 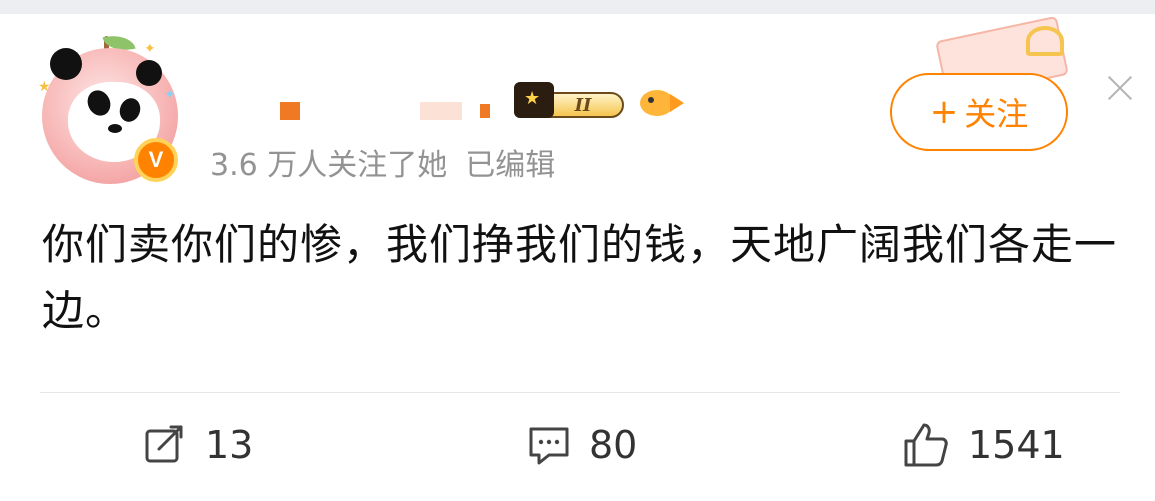 I want to click on top-separator, so click(x=577, y=7).